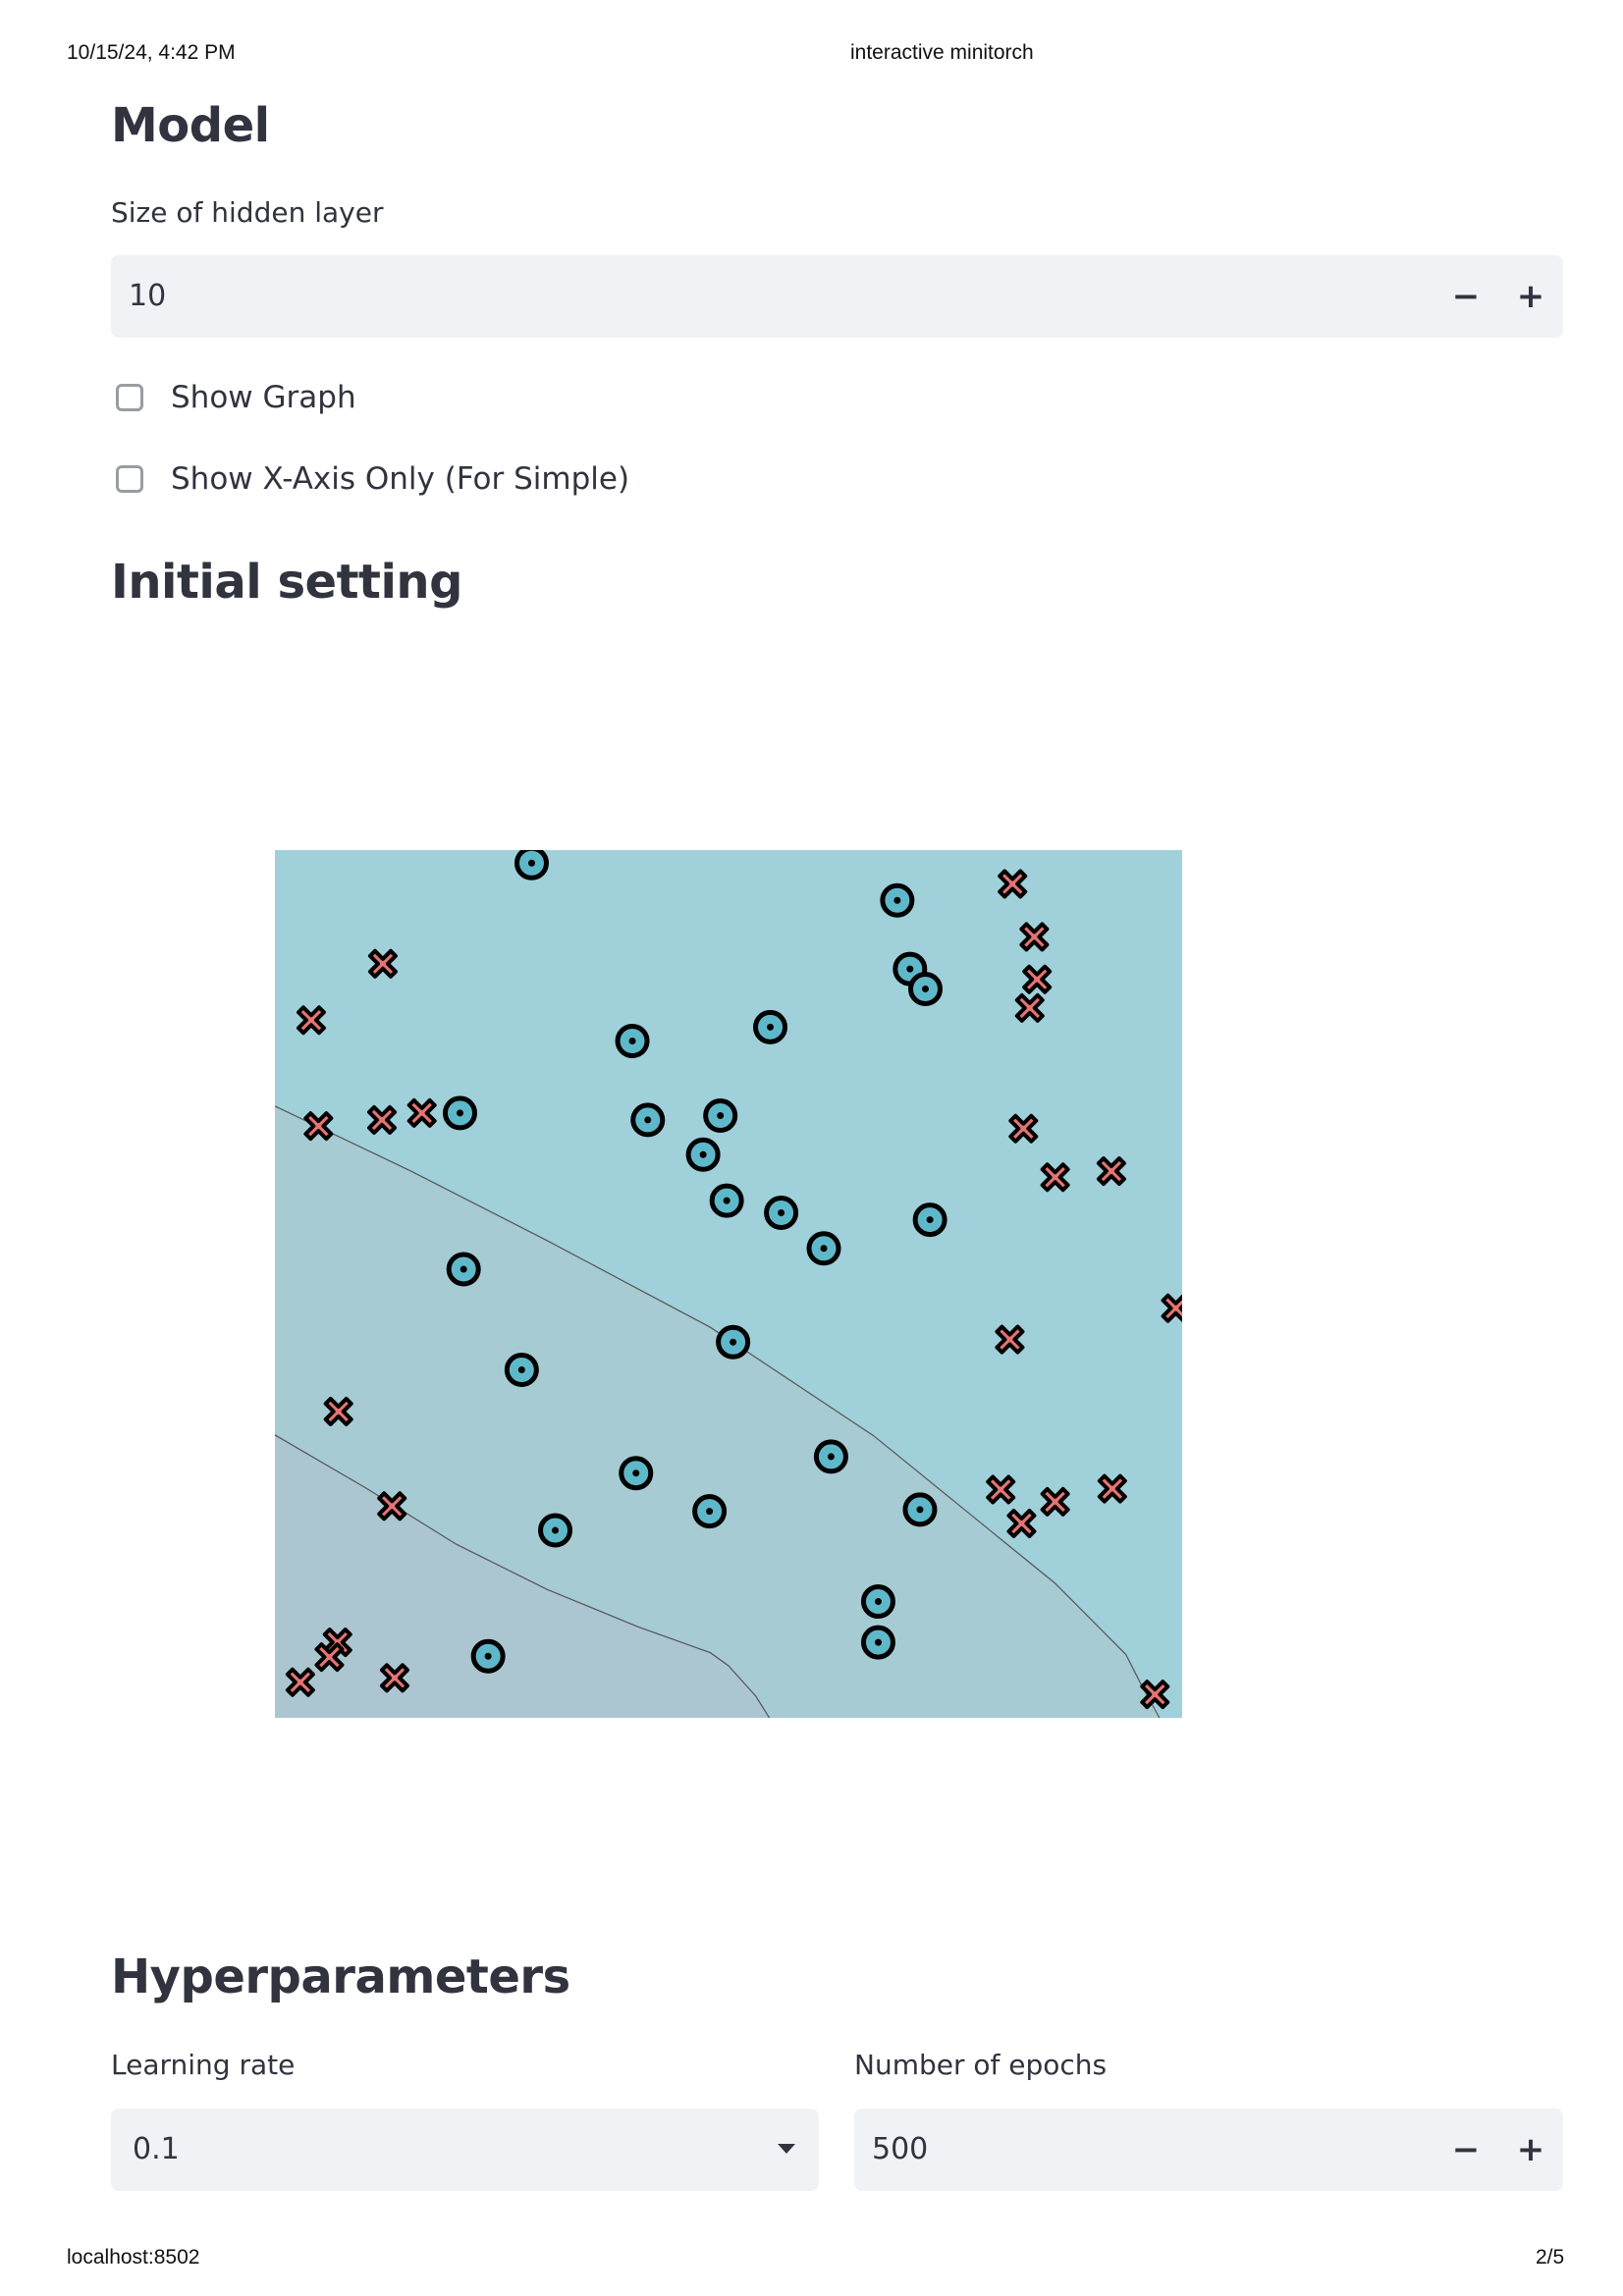  I want to click on print-title: interactive minitorch, so click(942, 53).